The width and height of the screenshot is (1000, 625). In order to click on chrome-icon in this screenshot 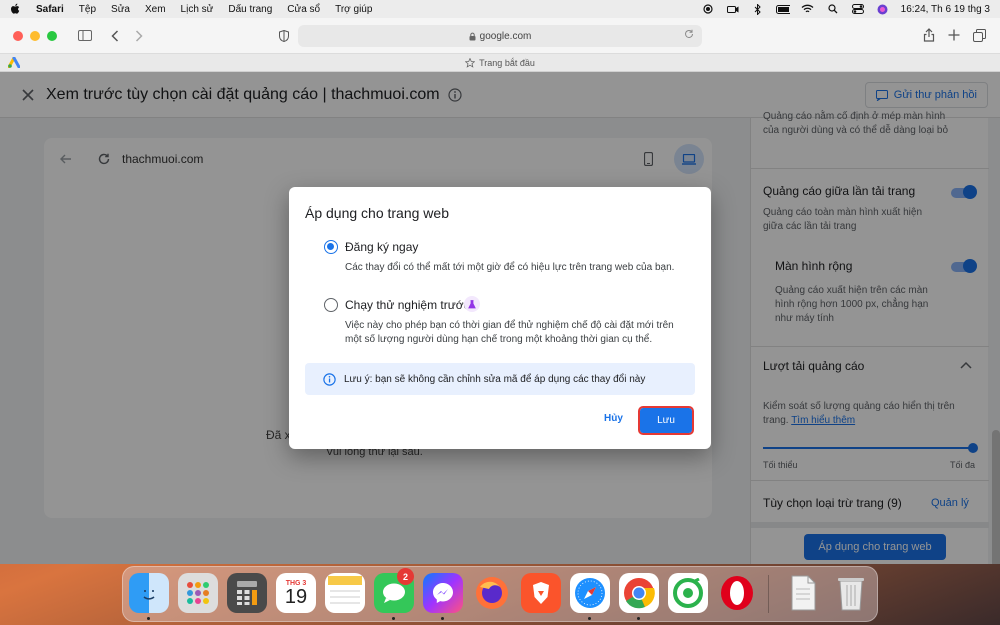, I will do `click(639, 593)`.